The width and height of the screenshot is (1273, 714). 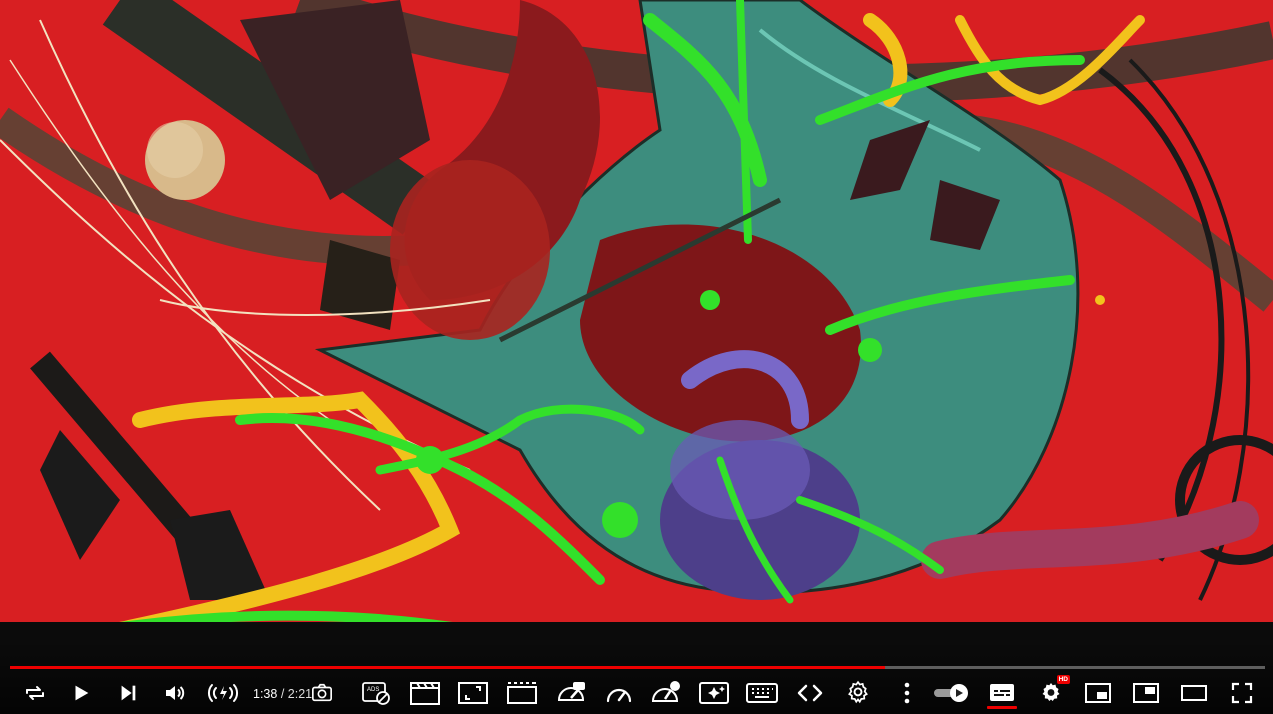 I want to click on control-bar: 1:38 / 2:21 ADS HD, so click(x=636, y=693).